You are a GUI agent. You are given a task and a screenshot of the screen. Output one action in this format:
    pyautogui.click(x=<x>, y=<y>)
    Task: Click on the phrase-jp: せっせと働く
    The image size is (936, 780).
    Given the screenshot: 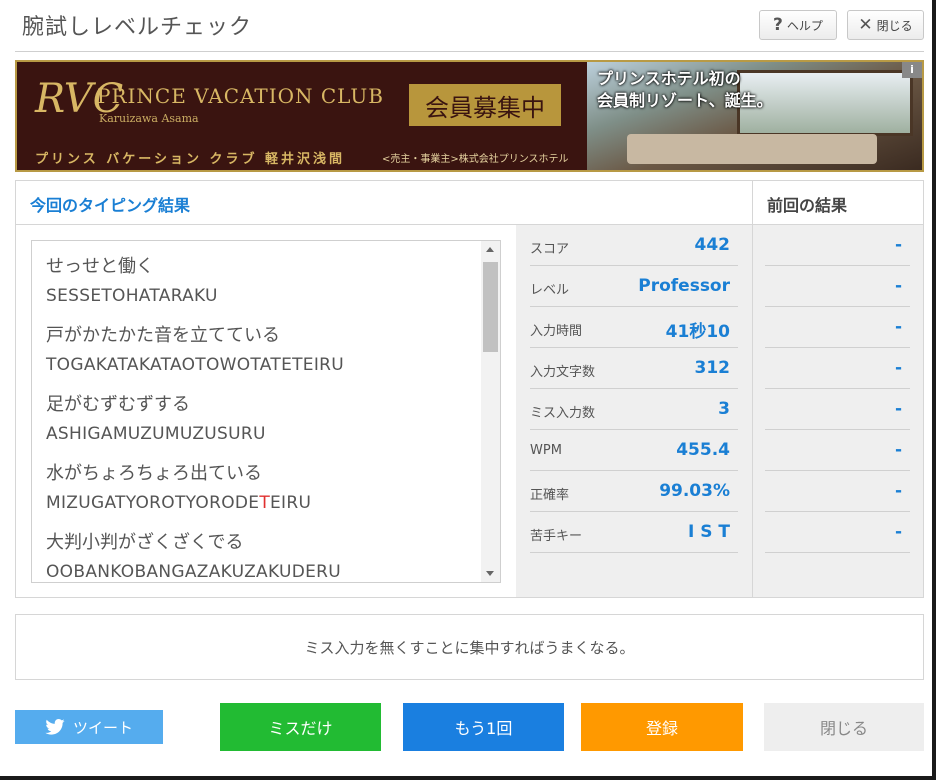 What is the action you would take?
    pyautogui.click(x=100, y=266)
    